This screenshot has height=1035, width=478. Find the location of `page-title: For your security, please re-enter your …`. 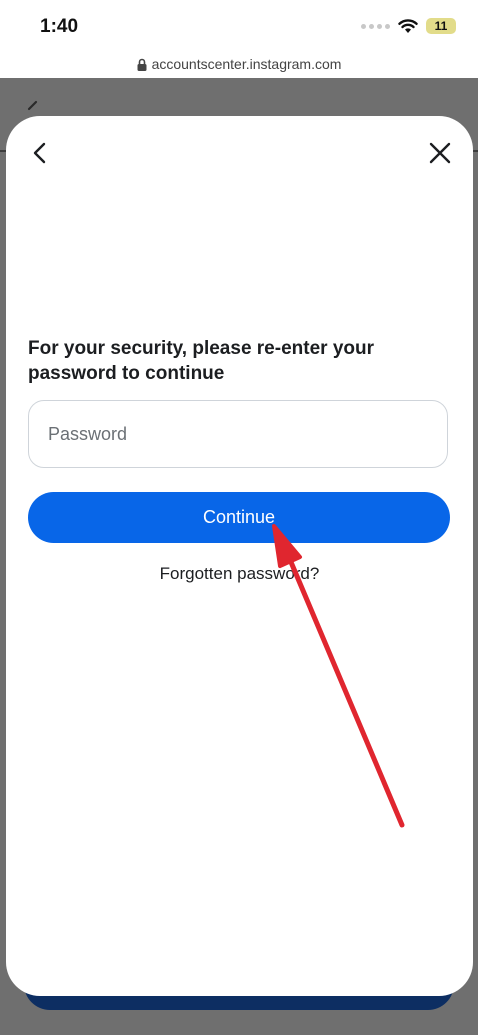

page-title: For your security, please re-enter your … is located at coordinates (201, 361).